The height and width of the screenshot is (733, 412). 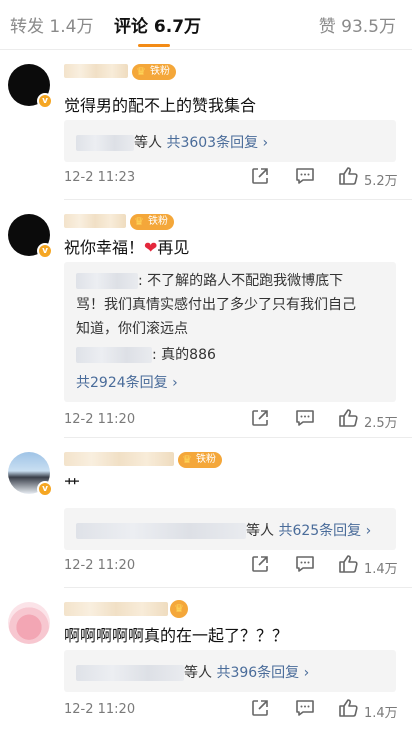 I want to click on tab-likes: 赞 93.5万, so click(x=357, y=24).